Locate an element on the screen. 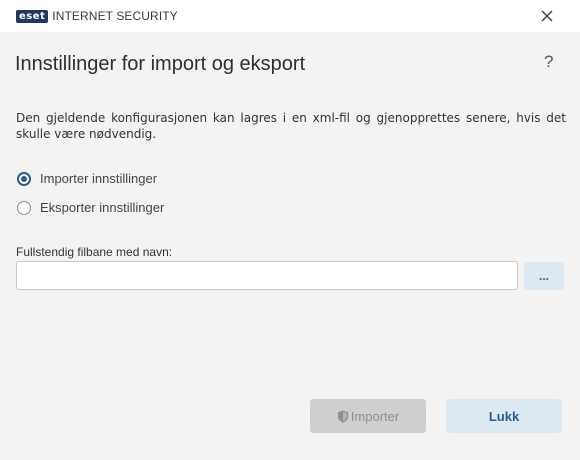 This screenshot has height=460, width=580. close-icon is located at coordinates (547, 16).